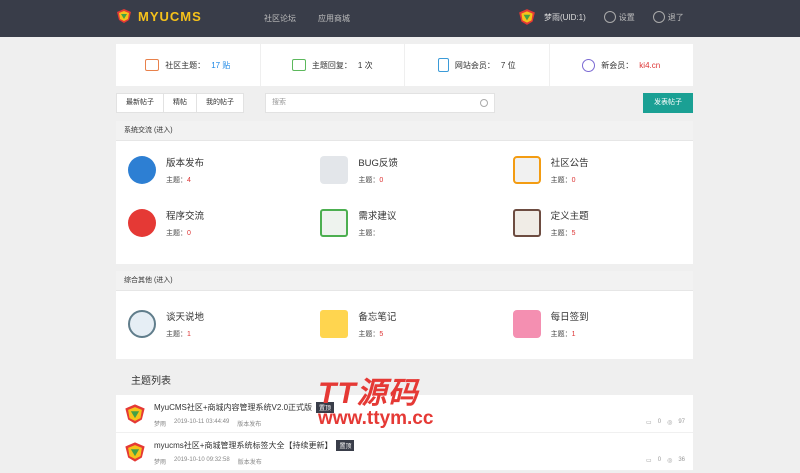 This screenshot has height=473, width=800. I want to click on forum-name: 定义主题, so click(570, 215).